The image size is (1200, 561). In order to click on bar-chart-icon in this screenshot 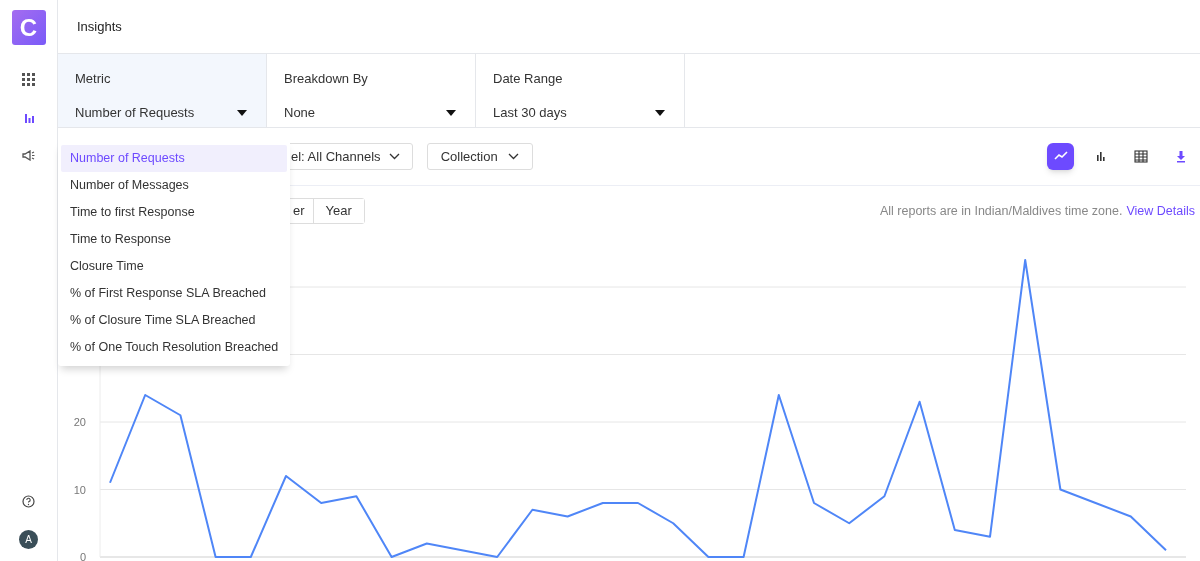, I will do `click(28, 118)`.